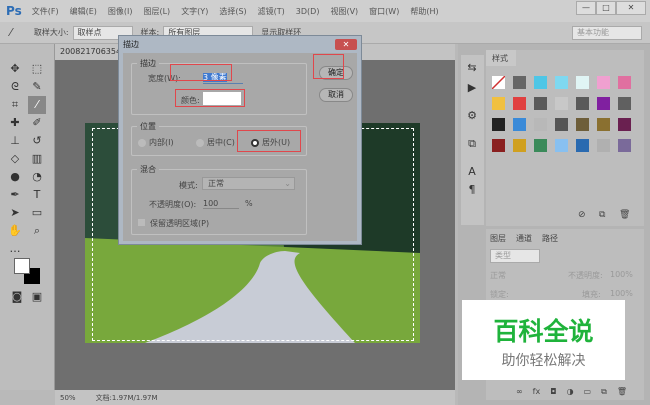 The width and height of the screenshot is (650, 405). What do you see at coordinates (37, 123) in the screenshot?
I see `brush-tool-icon: ✐` at bounding box center [37, 123].